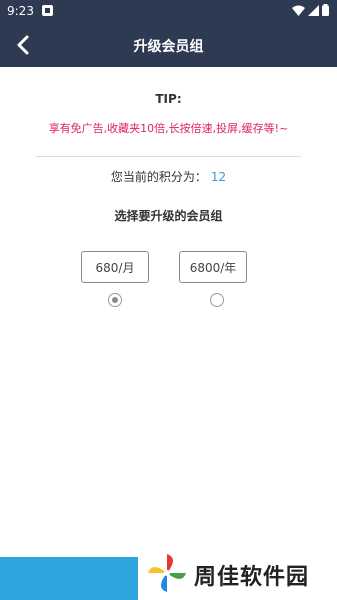  I want to click on status-icons, so click(310, 10).